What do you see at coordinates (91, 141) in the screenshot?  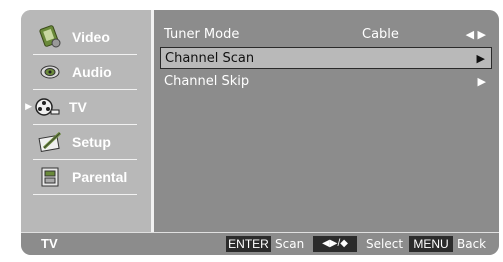 I see `sidebar-item-label: Setup` at bounding box center [91, 141].